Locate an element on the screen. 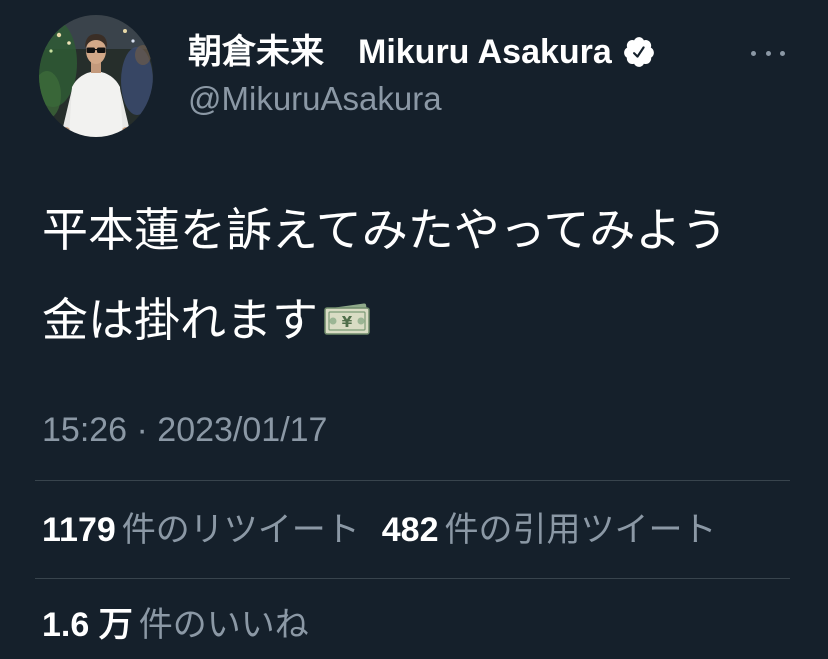 Image resolution: width=828 pixels, height=659 pixels. retweets-label: 件のリツイート is located at coordinates (240, 530).